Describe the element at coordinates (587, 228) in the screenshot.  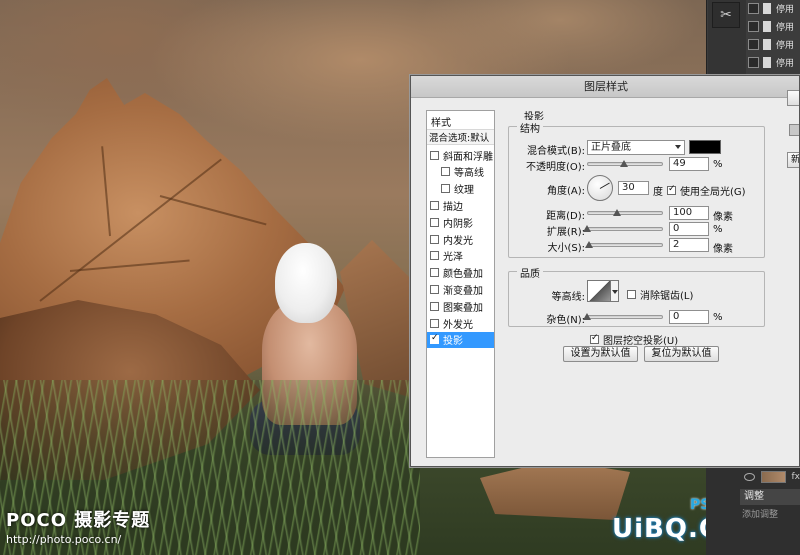
I see `spread-slider-thumb` at that location.